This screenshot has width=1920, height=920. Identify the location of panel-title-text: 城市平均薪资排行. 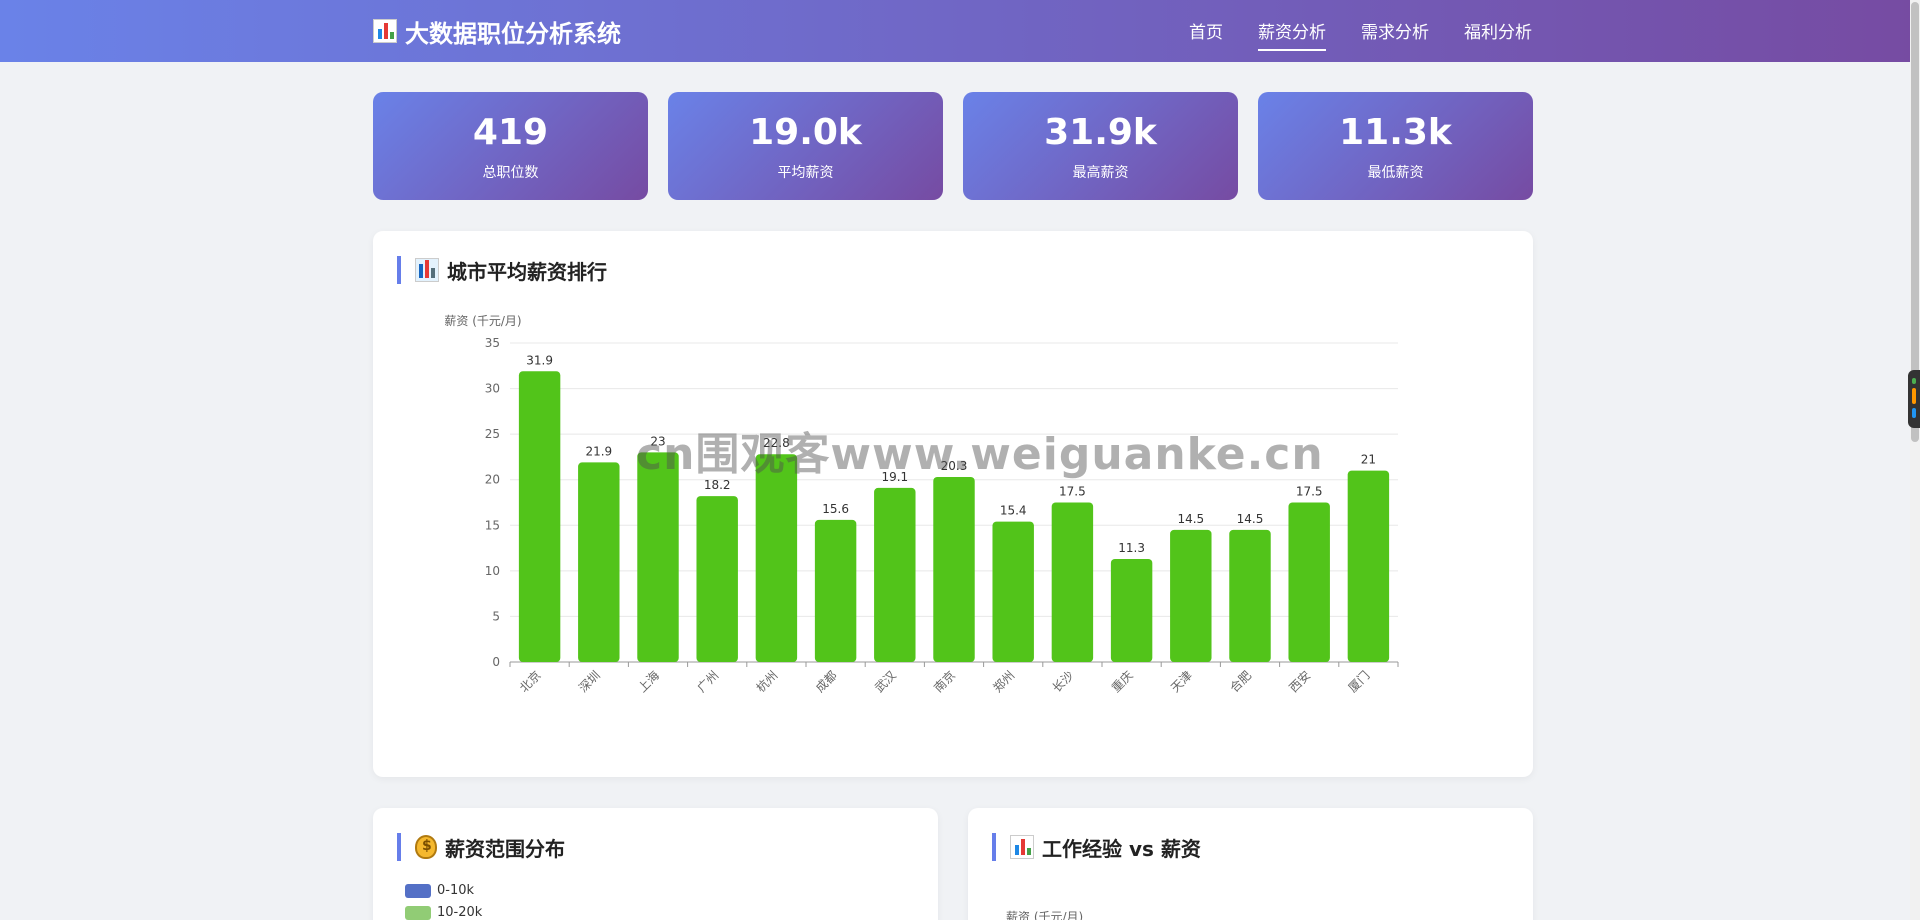
(527, 271).